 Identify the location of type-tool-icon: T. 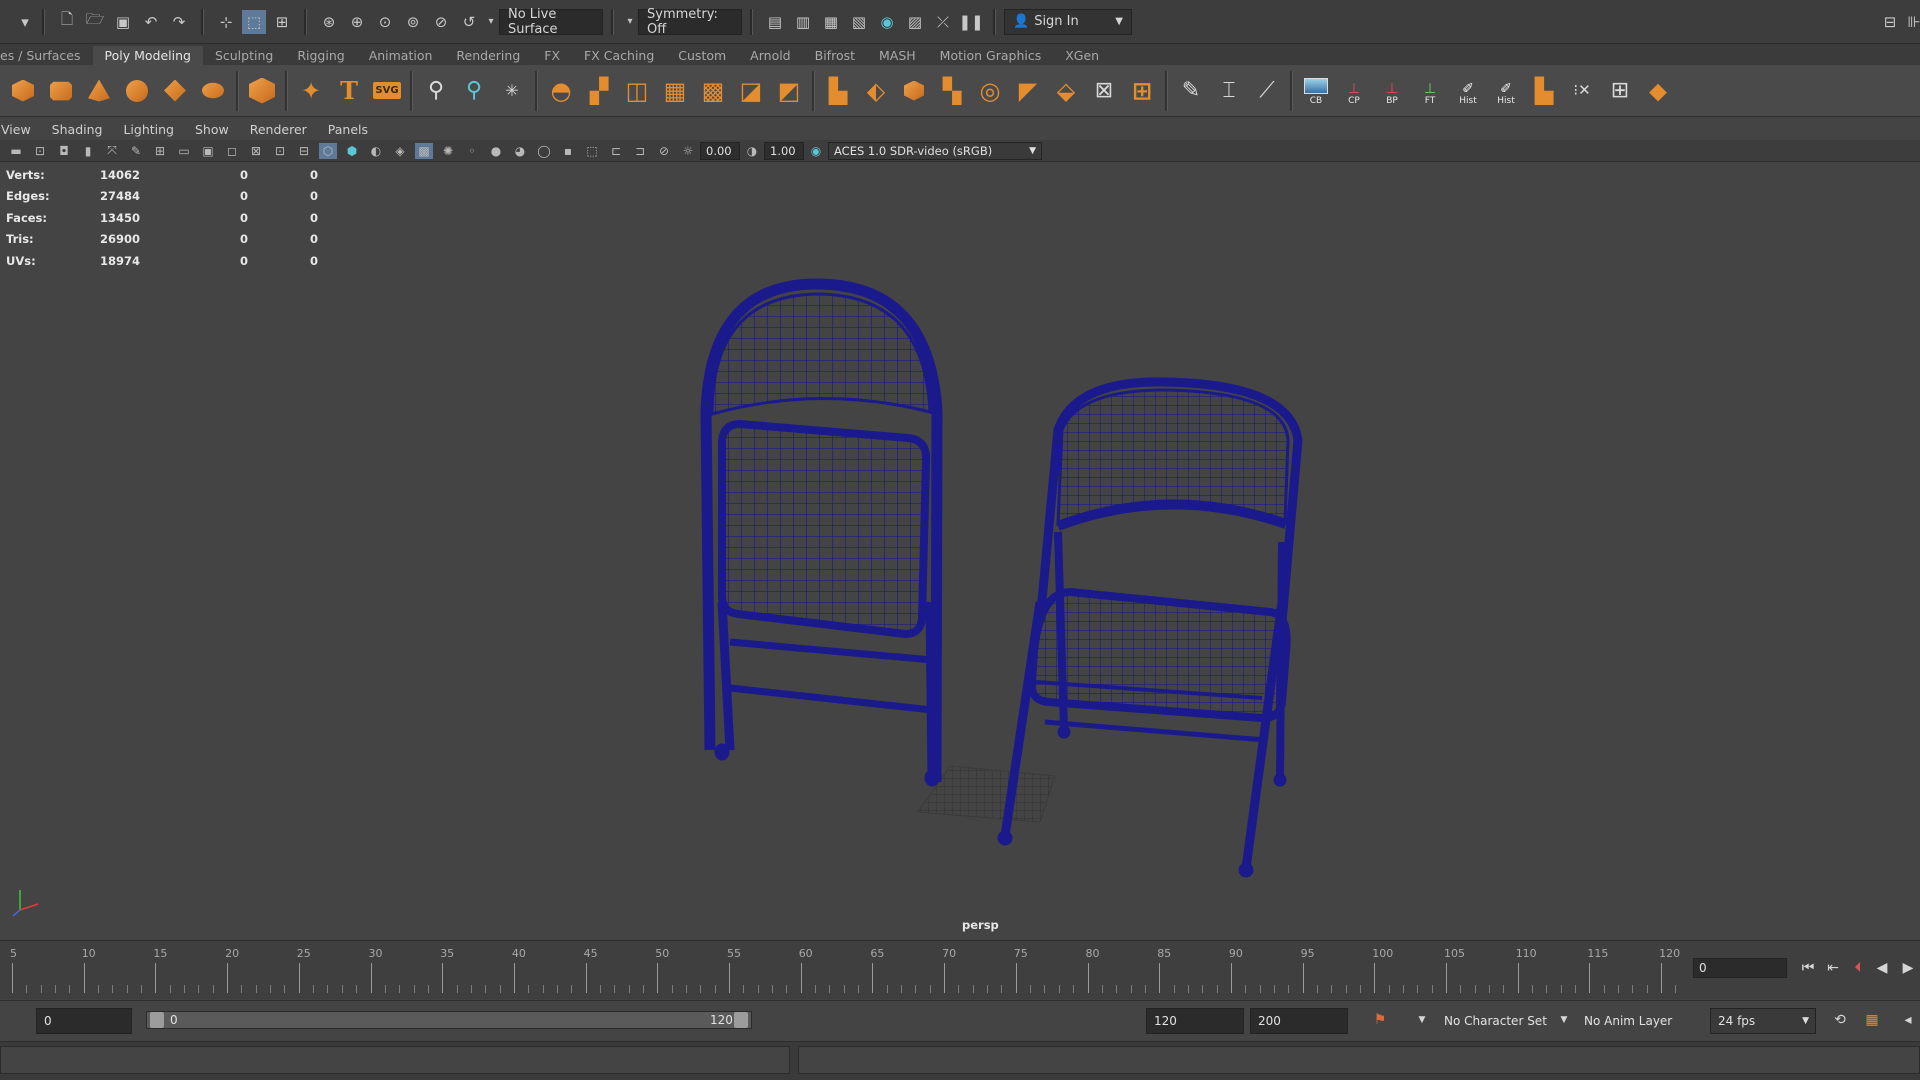
(349, 91).